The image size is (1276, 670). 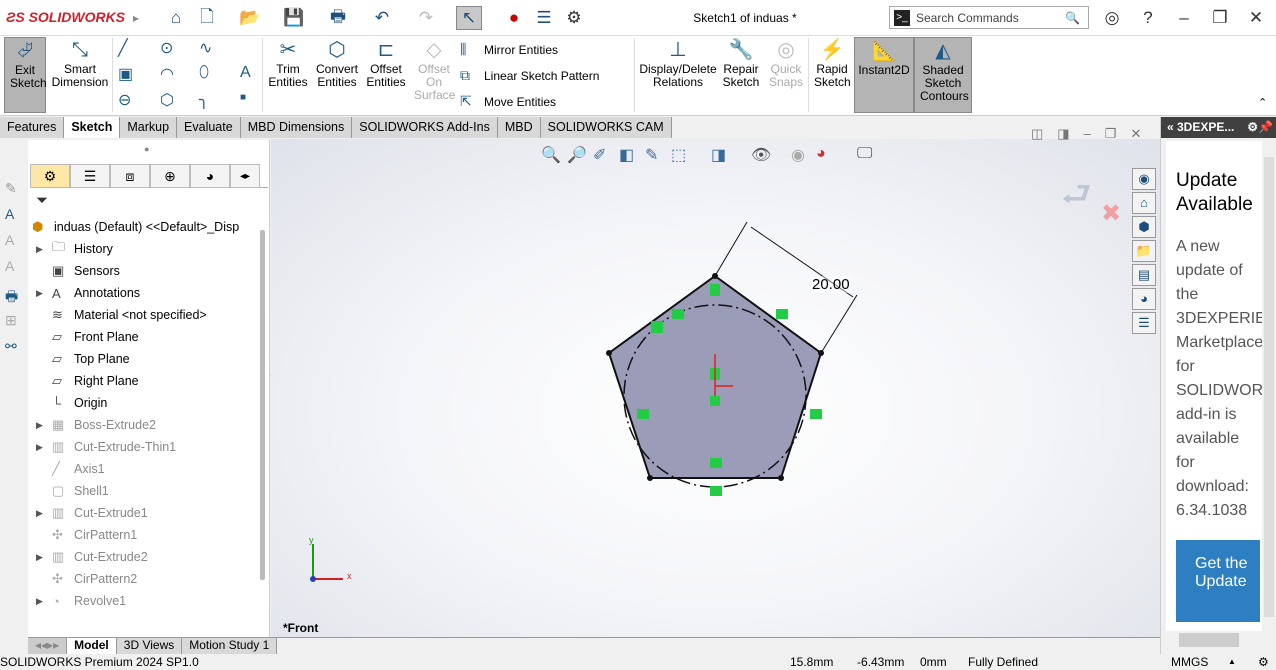 What do you see at coordinates (1184, 18) in the screenshot?
I see `minimize-icon: –` at bounding box center [1184, 18].